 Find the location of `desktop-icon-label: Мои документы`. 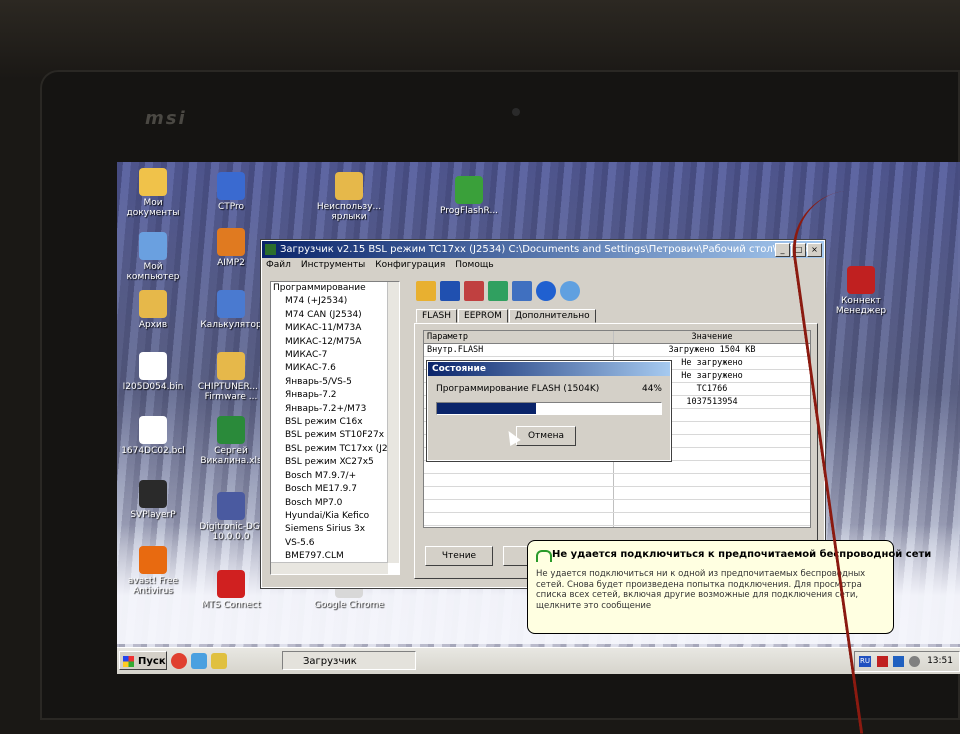

desktop-icon-label: Мои документы is located at coordinates (153, 208).